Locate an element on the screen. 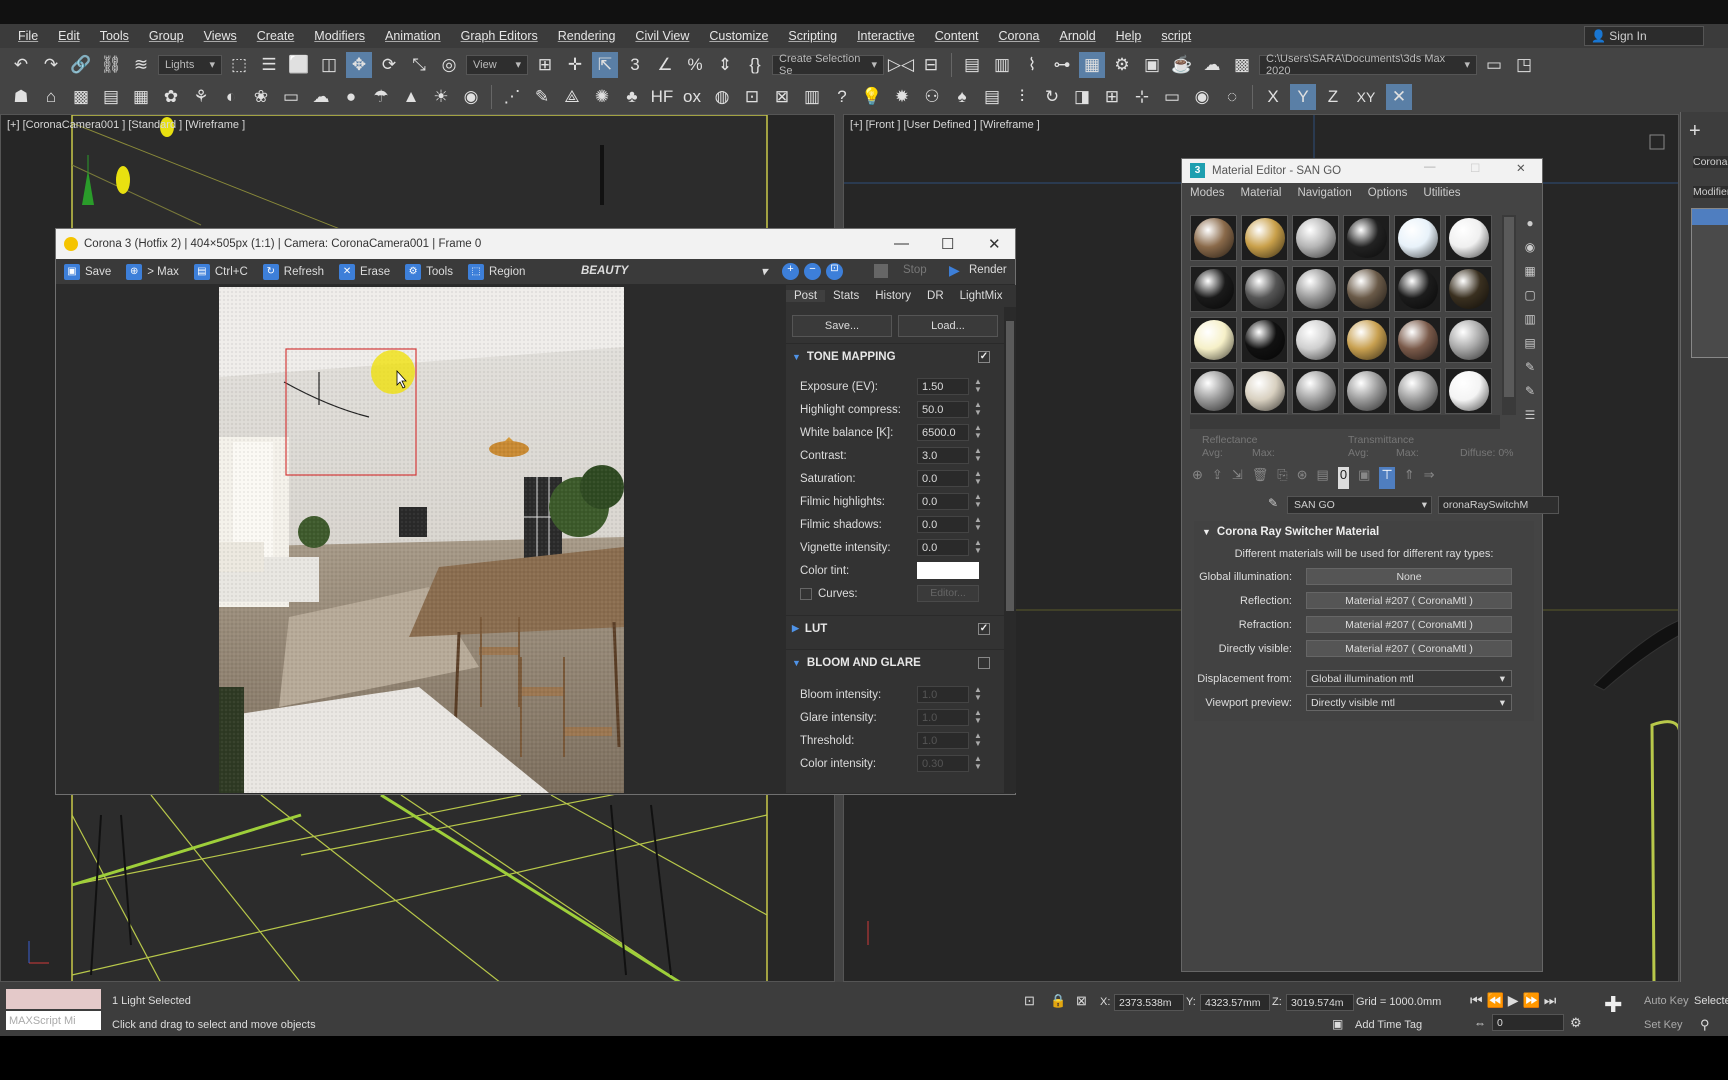 The width and height of the screenshot is (1728, 1080). zoom-out-icon: − is located at coordinates (812, 271).